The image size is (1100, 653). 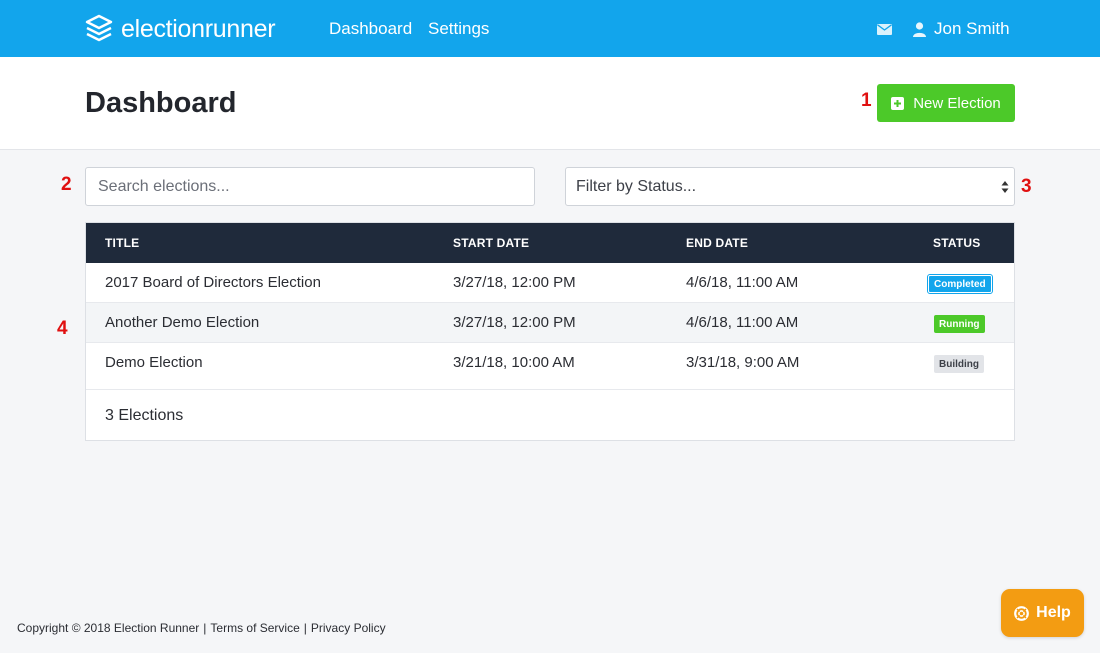 What do you see at coordinates (240, 28) in the screenshot?
I see `brand-name-bold: runner` at bounding box center [240, 28].